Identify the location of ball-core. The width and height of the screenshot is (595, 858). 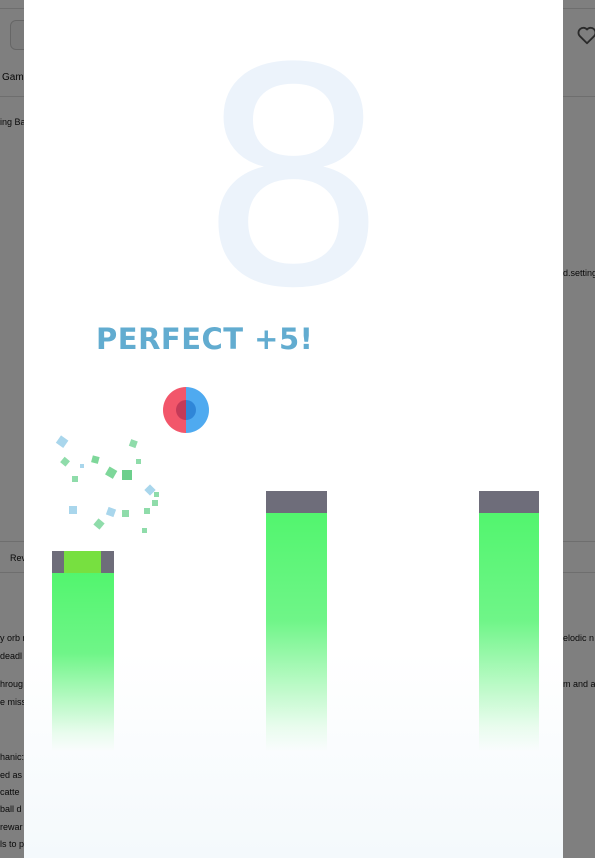
(186, 410).